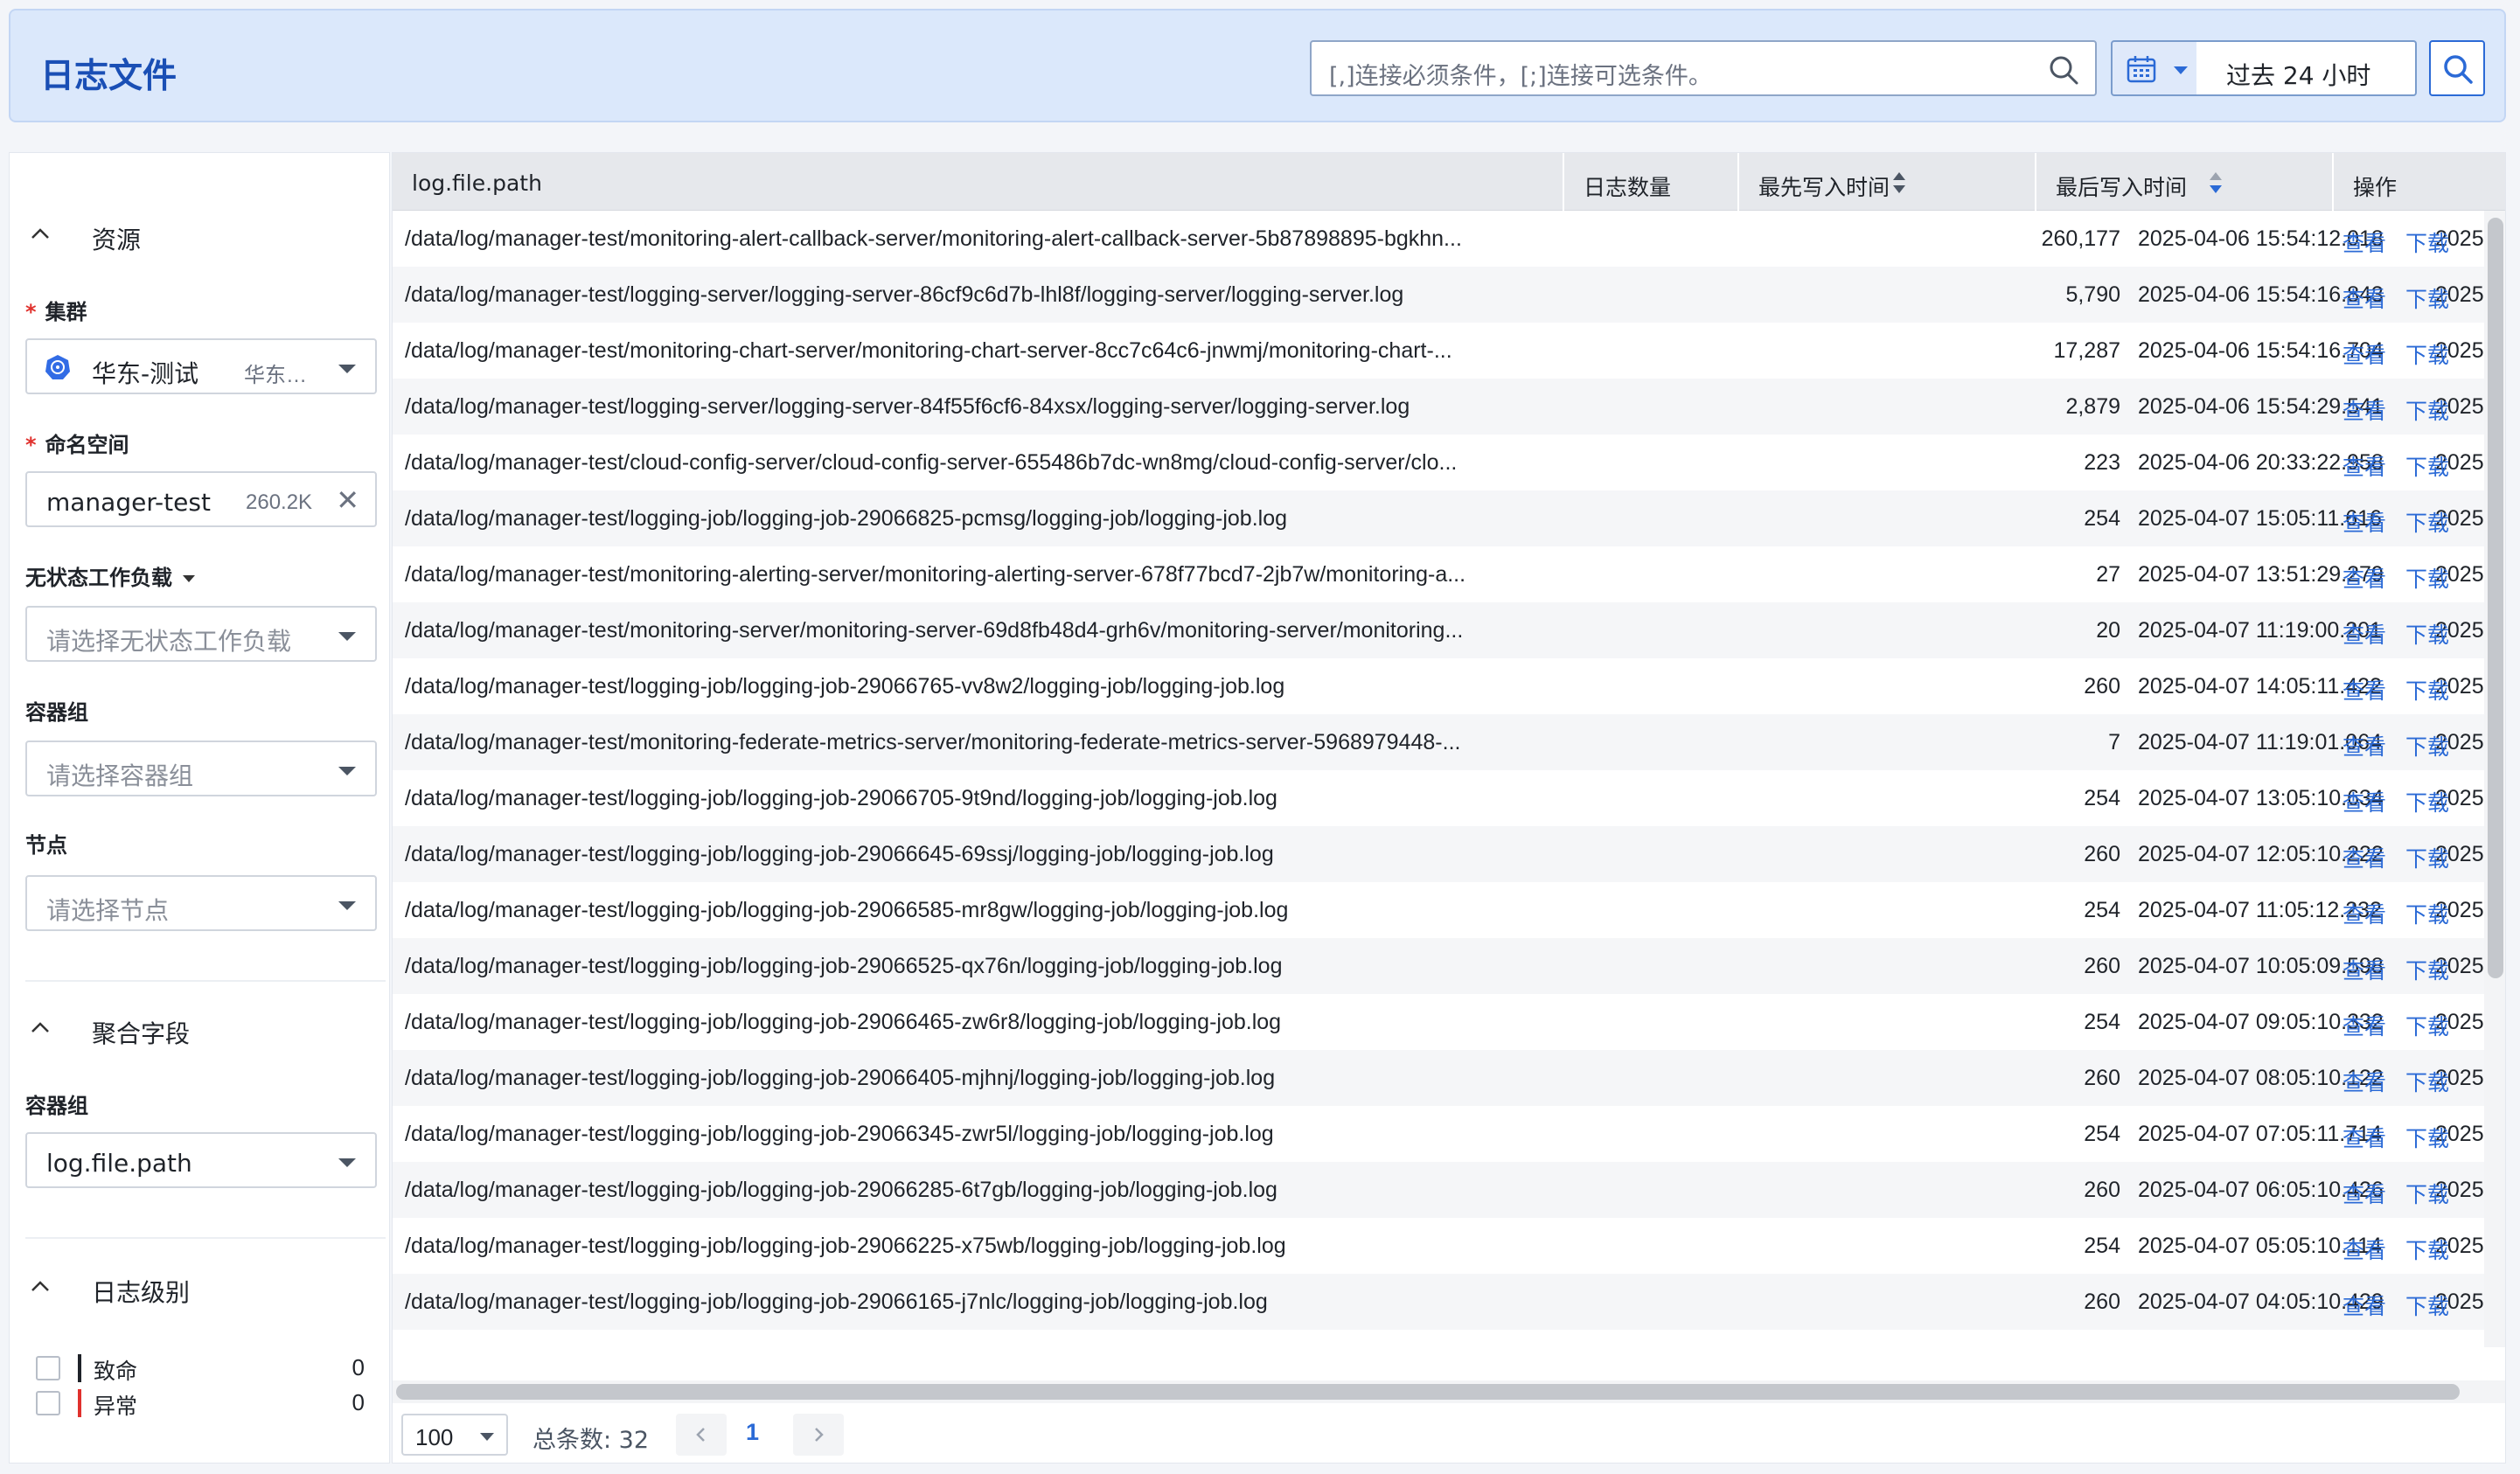 Image resolution: width=2520 pixels, height=1474 pixels. What do you see at coordinates (2261, 966) in the screenshot?
I see `cell-first-write: 2025-04-07 10:05:09.598` at bounding box center [2261, 966].